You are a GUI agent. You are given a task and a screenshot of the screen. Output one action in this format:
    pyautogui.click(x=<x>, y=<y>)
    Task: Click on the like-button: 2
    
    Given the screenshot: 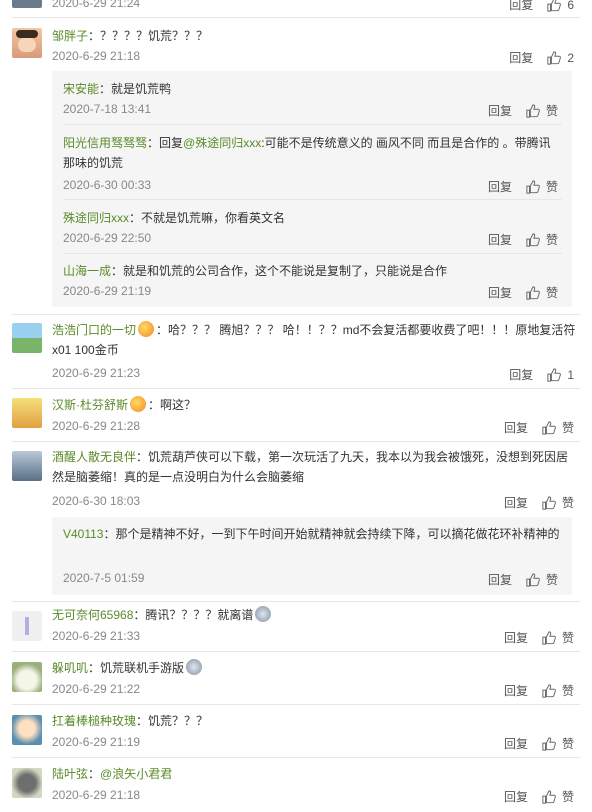 What is the action you would take?
    pyautogui.click(x=560, y=58)
    